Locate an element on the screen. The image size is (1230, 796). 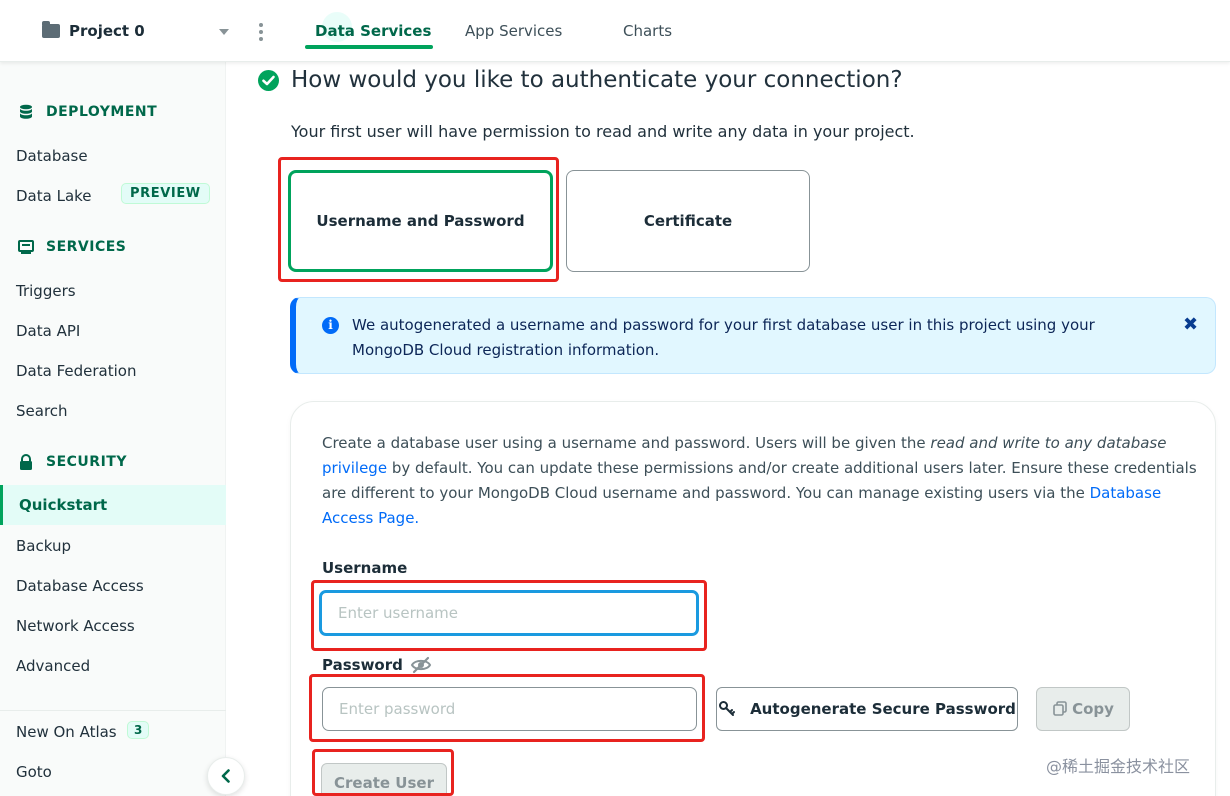
sidebar-section-title: DEPLOYMENT is located at coordinates (102, 112).